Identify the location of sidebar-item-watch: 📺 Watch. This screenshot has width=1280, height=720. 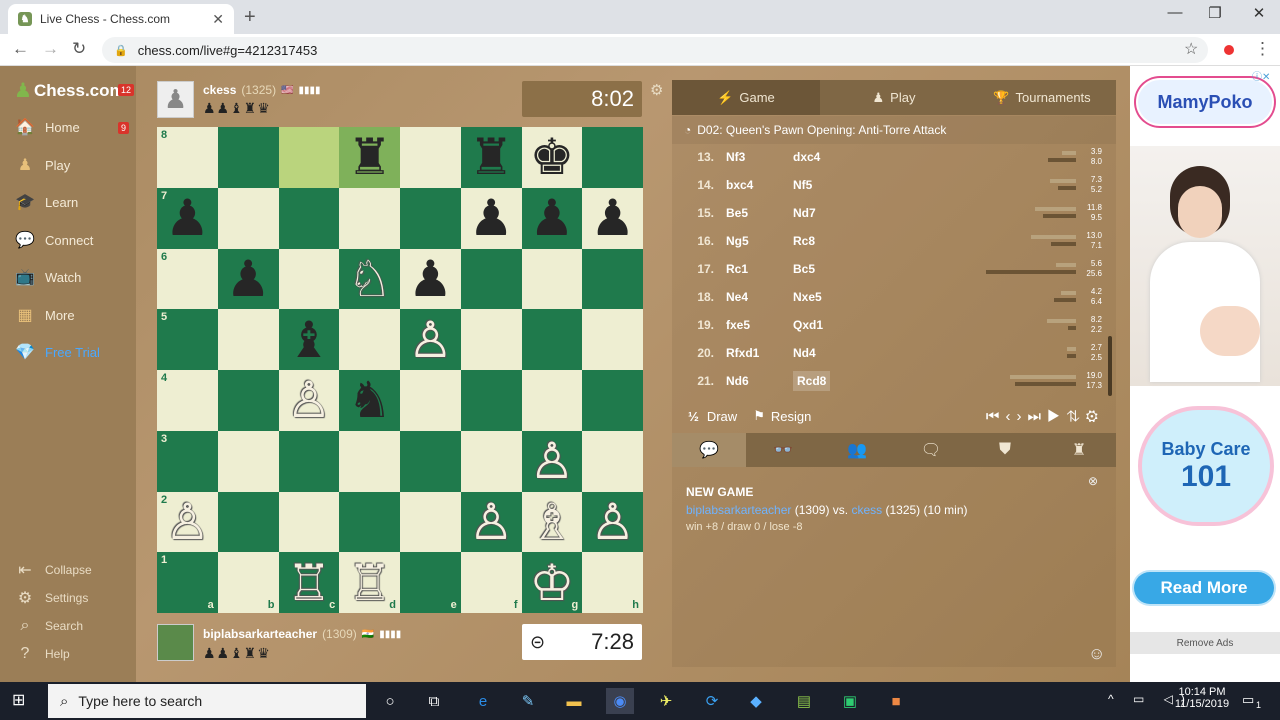
(47, 277).